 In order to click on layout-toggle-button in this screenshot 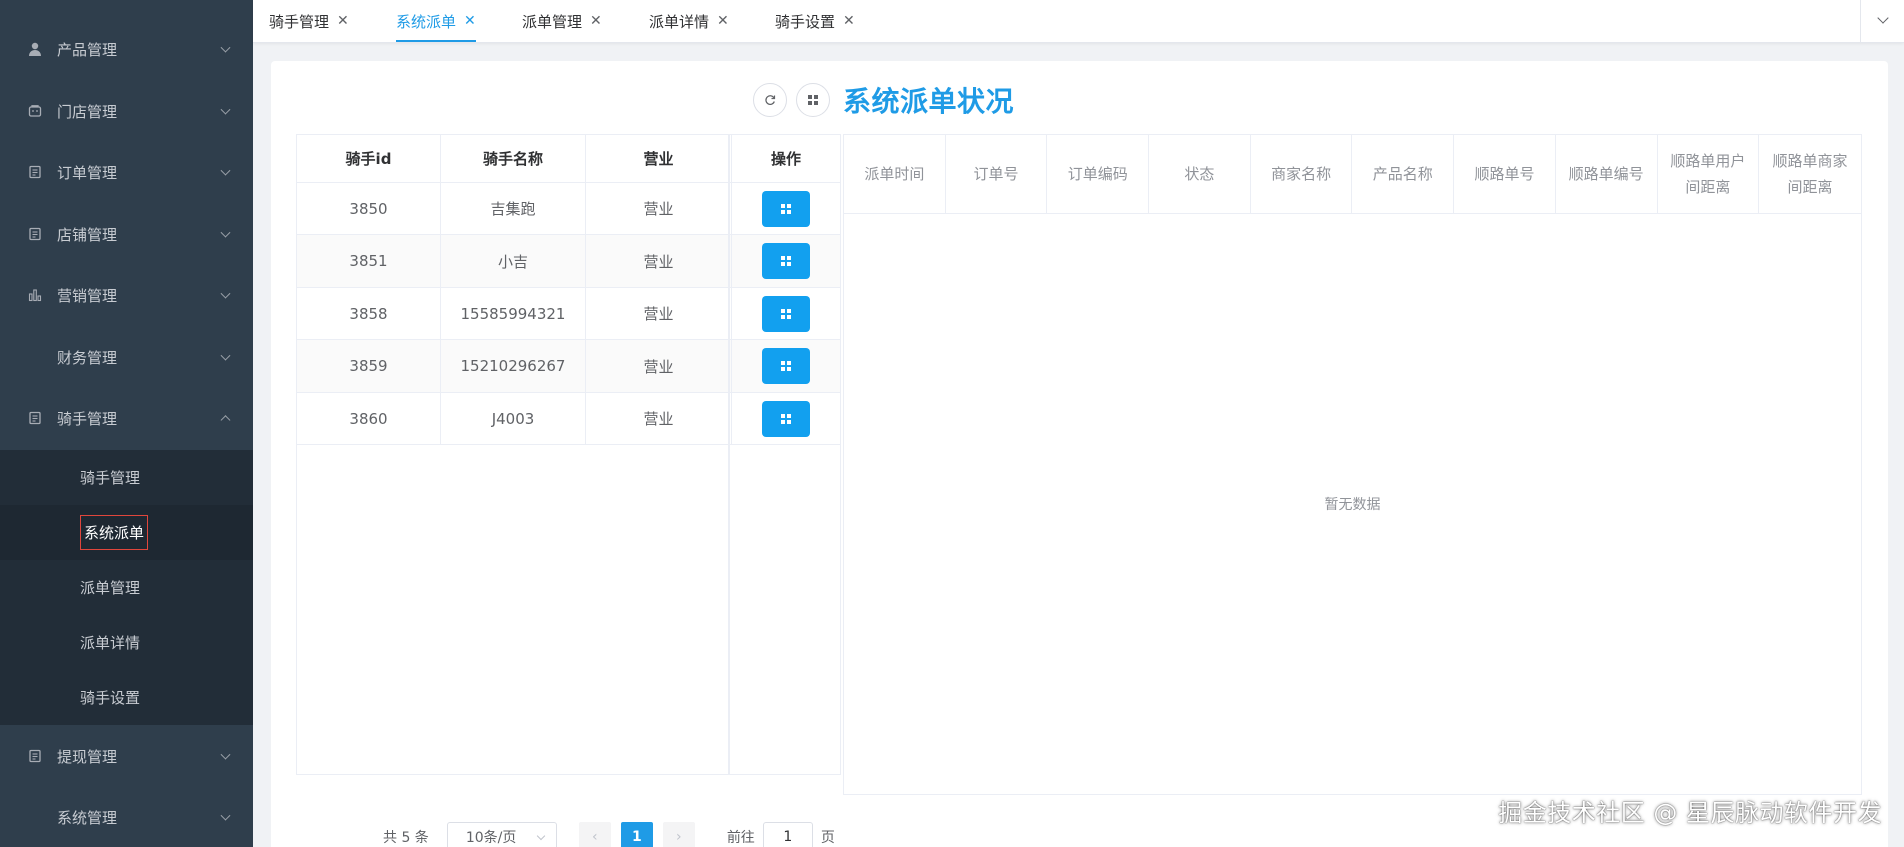, I will do `click(813, 100)`.